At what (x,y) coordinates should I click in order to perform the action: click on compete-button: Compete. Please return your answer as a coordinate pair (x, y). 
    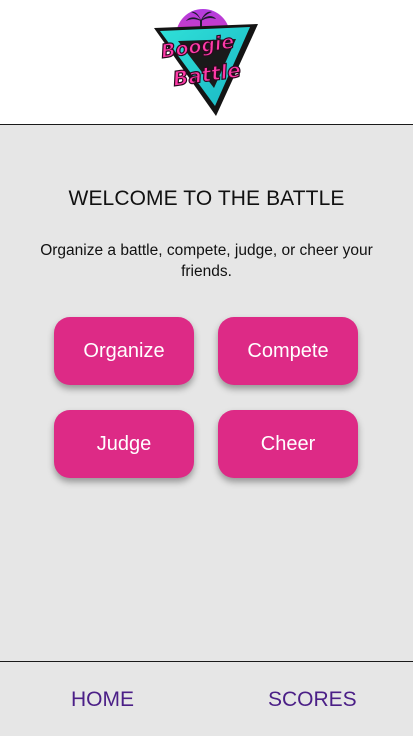
    Looking at the image, I should click on (288, 351).